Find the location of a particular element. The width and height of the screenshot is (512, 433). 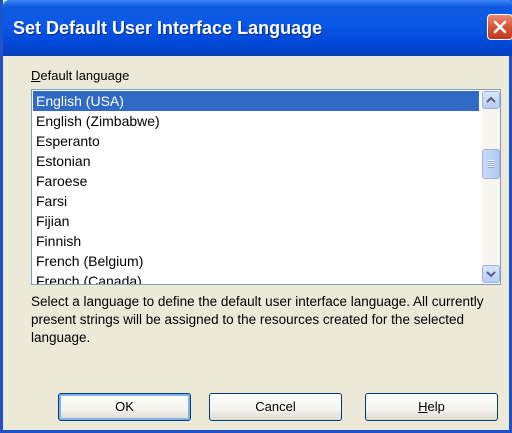

label-accelerator: D is located at coordinates (36, 75).